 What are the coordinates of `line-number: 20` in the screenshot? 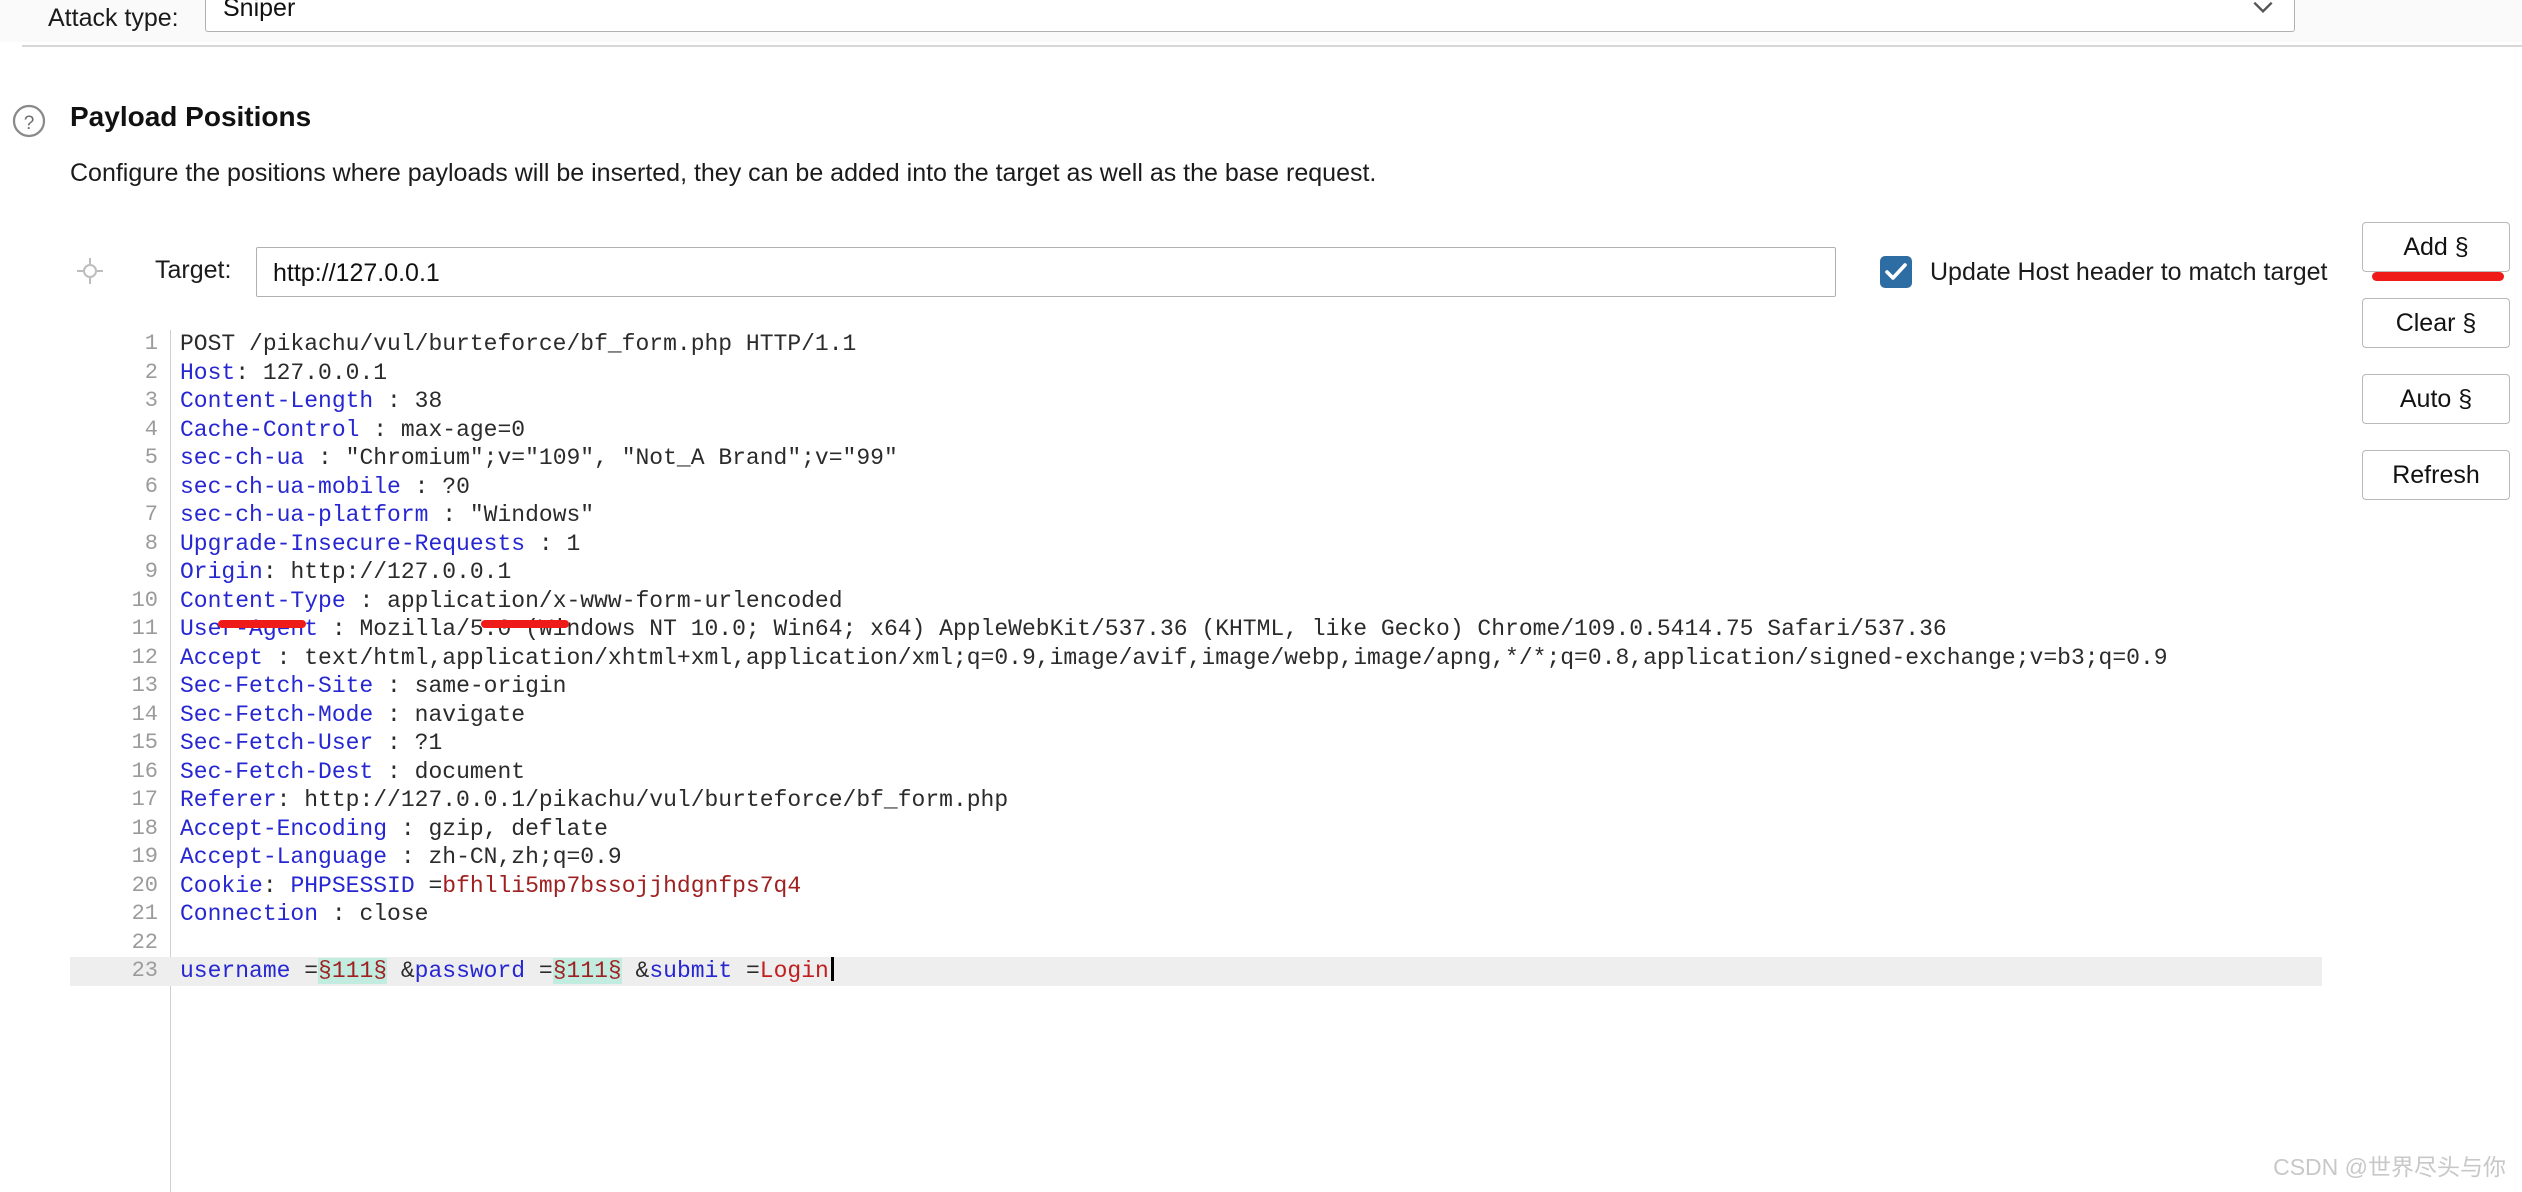 It's located at (144, 885).